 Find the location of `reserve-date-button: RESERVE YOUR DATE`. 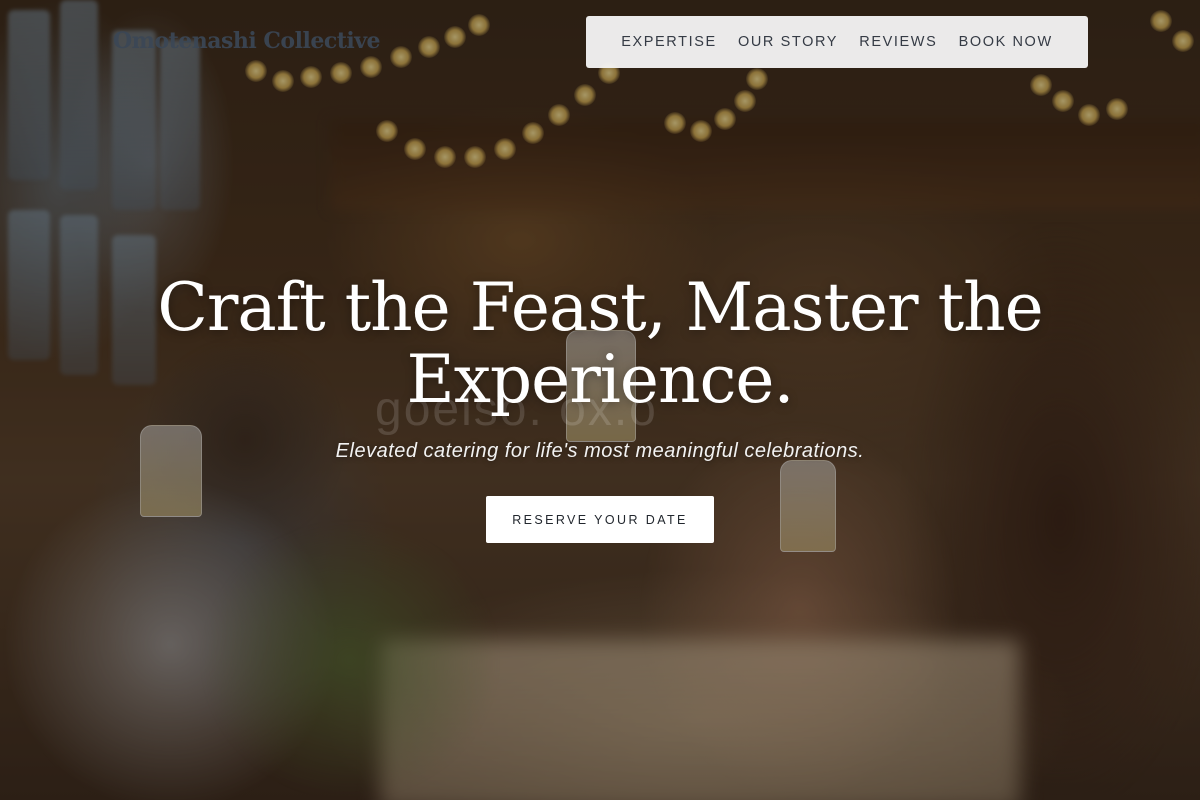

reserve-date-button: RESERVE YOUR DATE is located at coordinates (600, 519).